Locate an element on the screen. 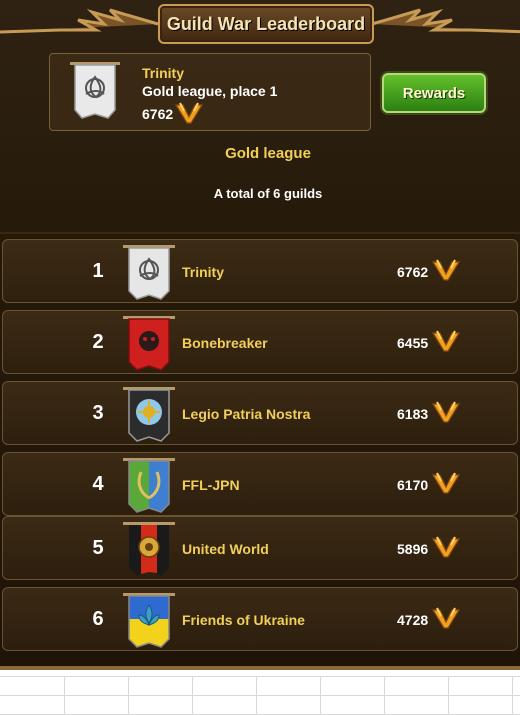 This screenshot has height=715, width=520. guild-name: Trinity is located at coordinates (203, 272).